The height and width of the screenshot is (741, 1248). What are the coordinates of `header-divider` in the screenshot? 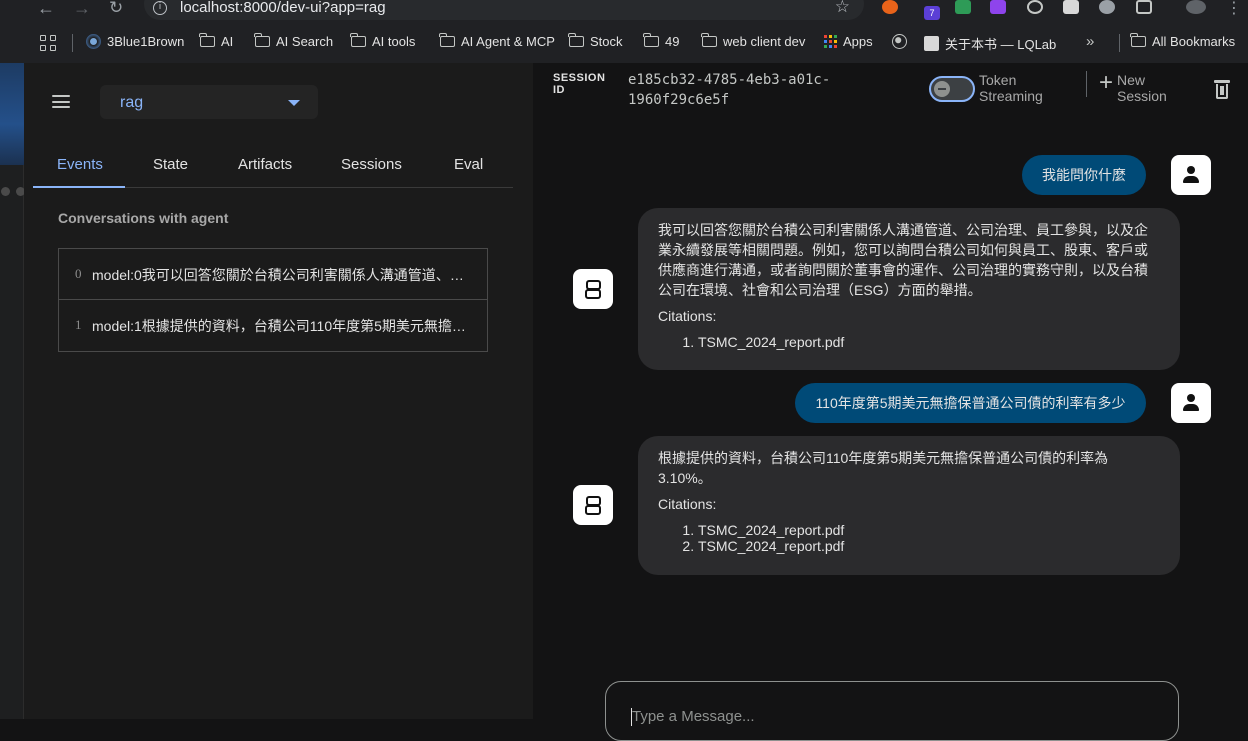 It's located at (1086, 84).